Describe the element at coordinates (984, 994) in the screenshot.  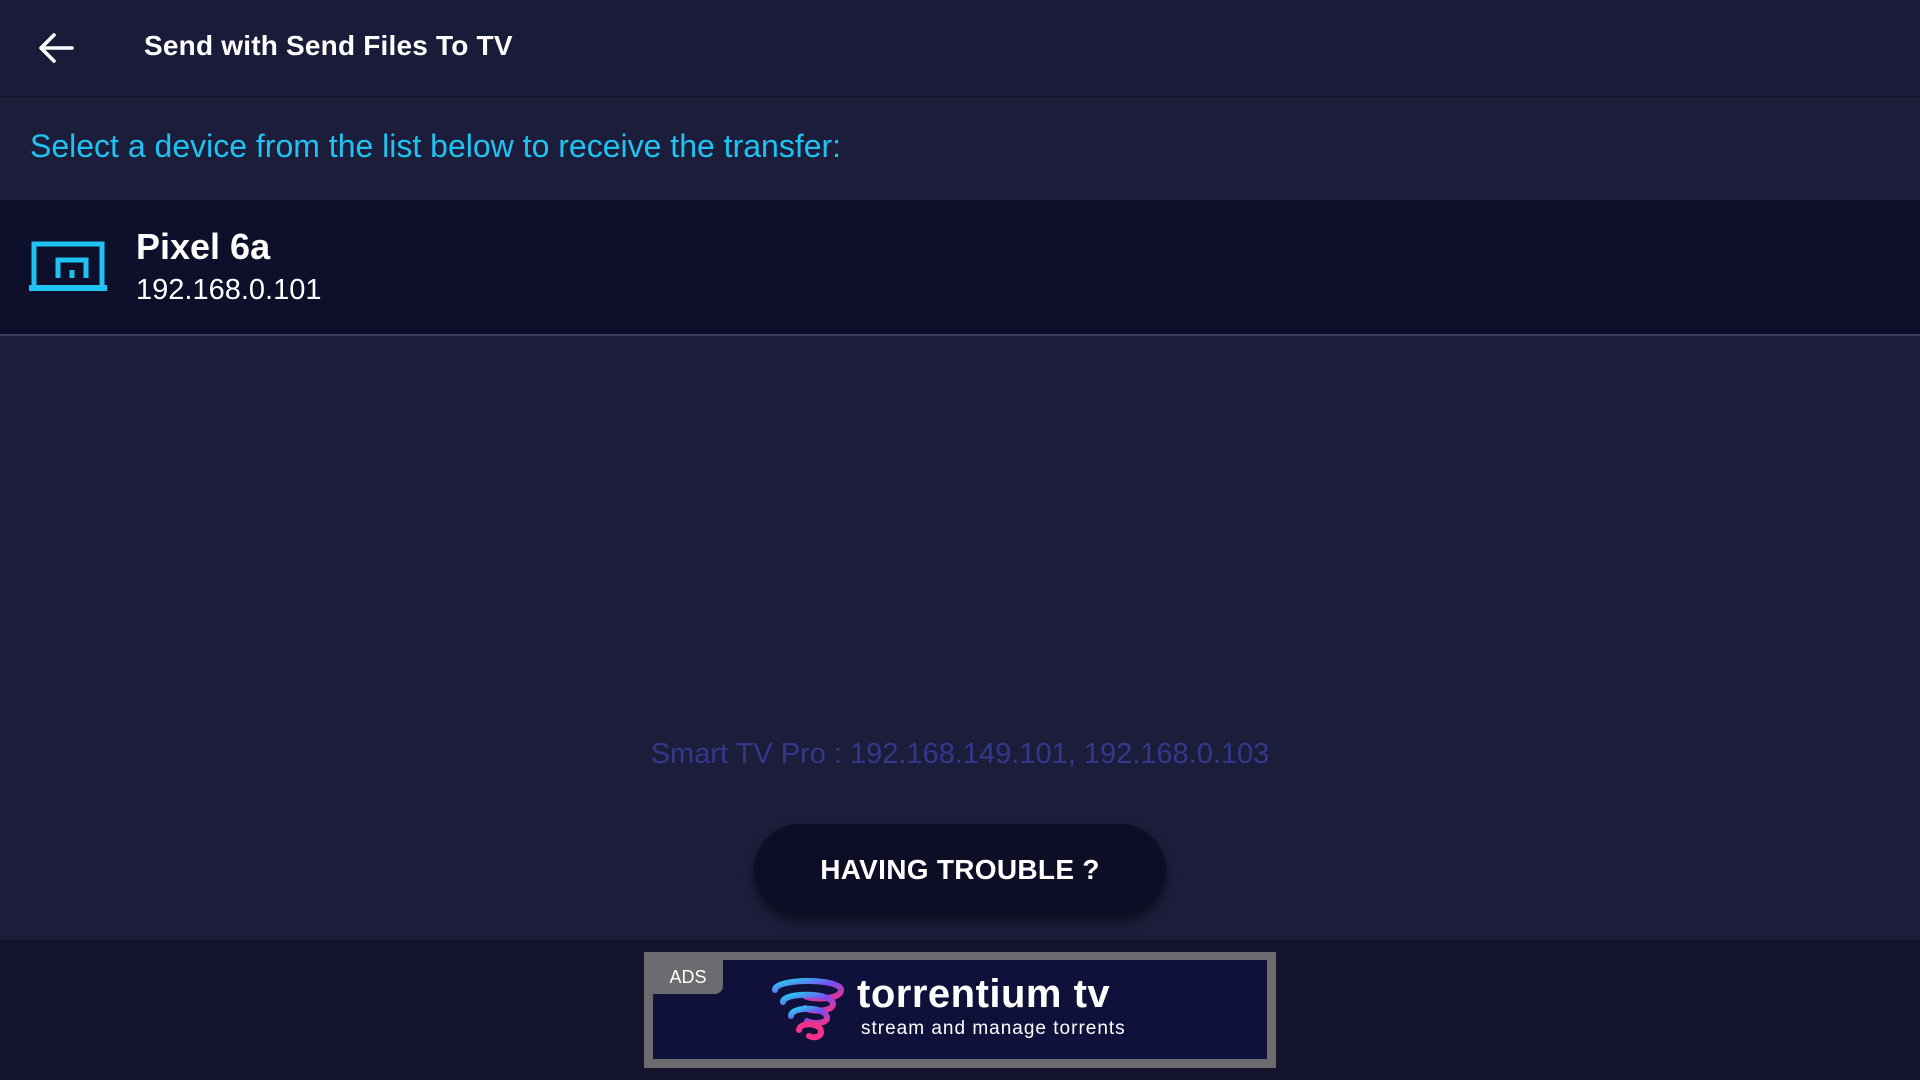
I see `ad-brand-name: torrentium tv` at that location.